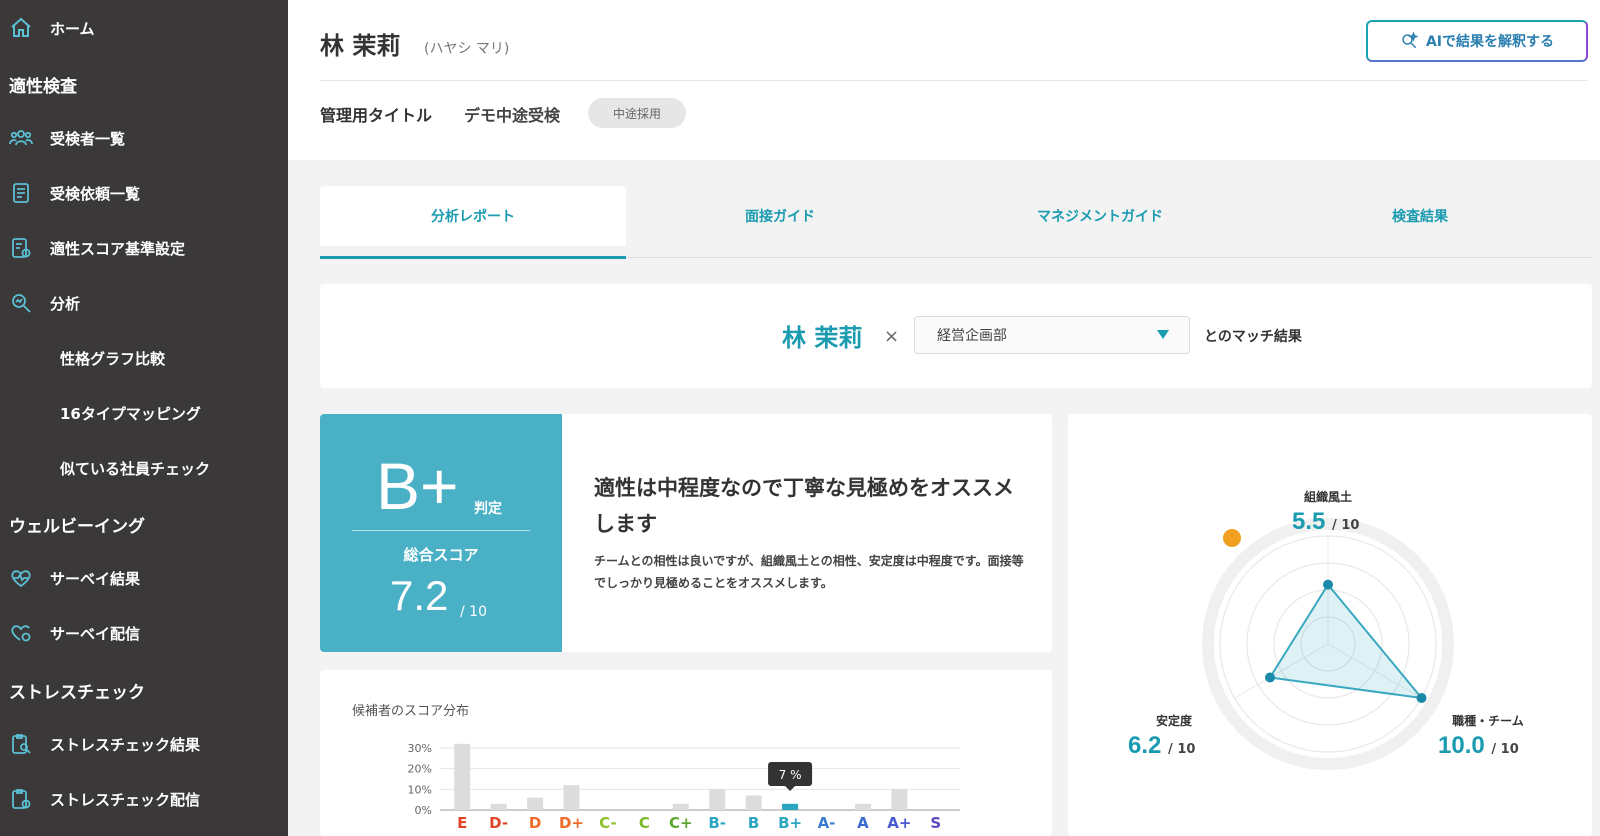 The width and height of the screenshot is (1600, 836). I want to click on admin-title-value: デモ中途受検, so click(512, 115).